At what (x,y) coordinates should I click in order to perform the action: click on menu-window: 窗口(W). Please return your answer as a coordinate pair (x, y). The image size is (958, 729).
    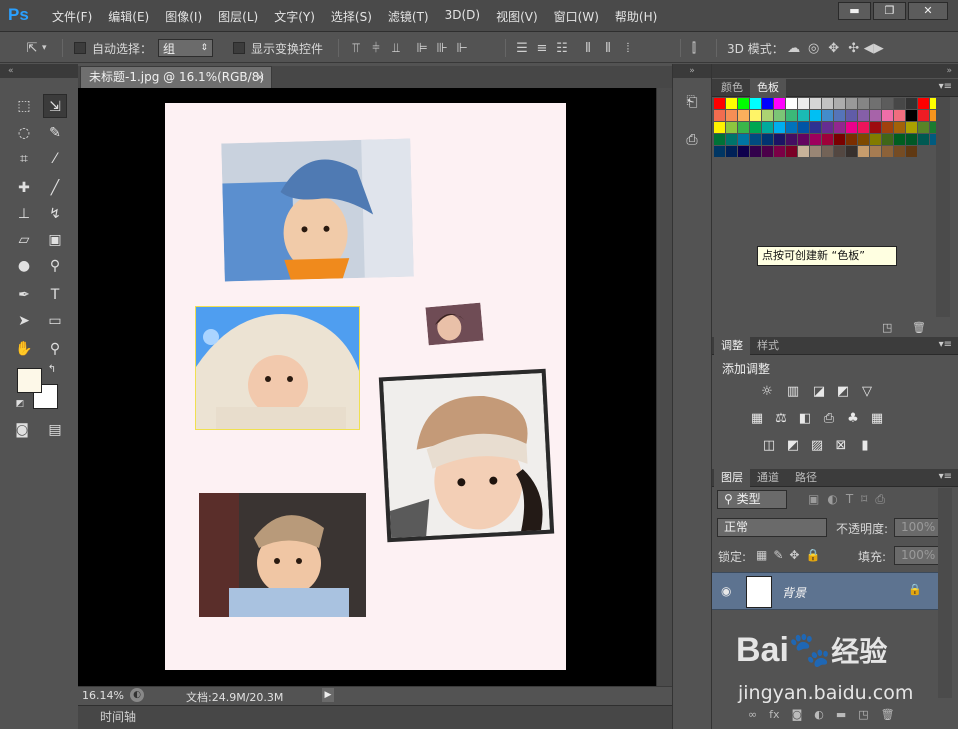
    Looking at the image, I should click on (576, 16).